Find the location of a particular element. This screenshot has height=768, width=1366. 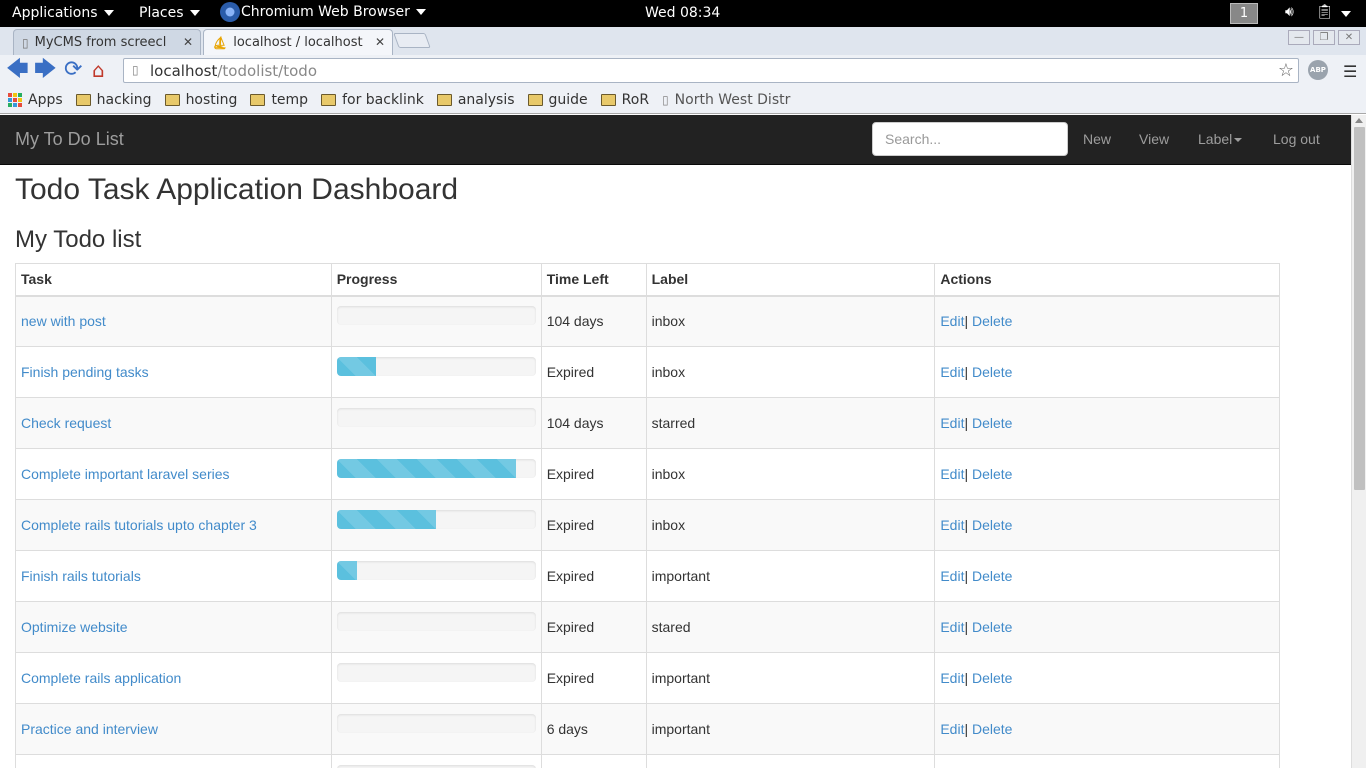

bookmark-analysis: analysis is located at coordinates (475, 100).